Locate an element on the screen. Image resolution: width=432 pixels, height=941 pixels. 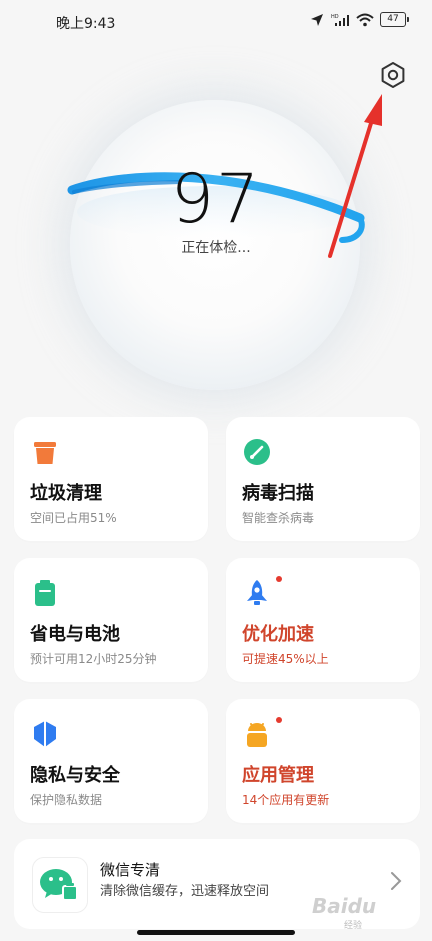
card-desc: 空间已占用51% is located at coordinates (73, 518).